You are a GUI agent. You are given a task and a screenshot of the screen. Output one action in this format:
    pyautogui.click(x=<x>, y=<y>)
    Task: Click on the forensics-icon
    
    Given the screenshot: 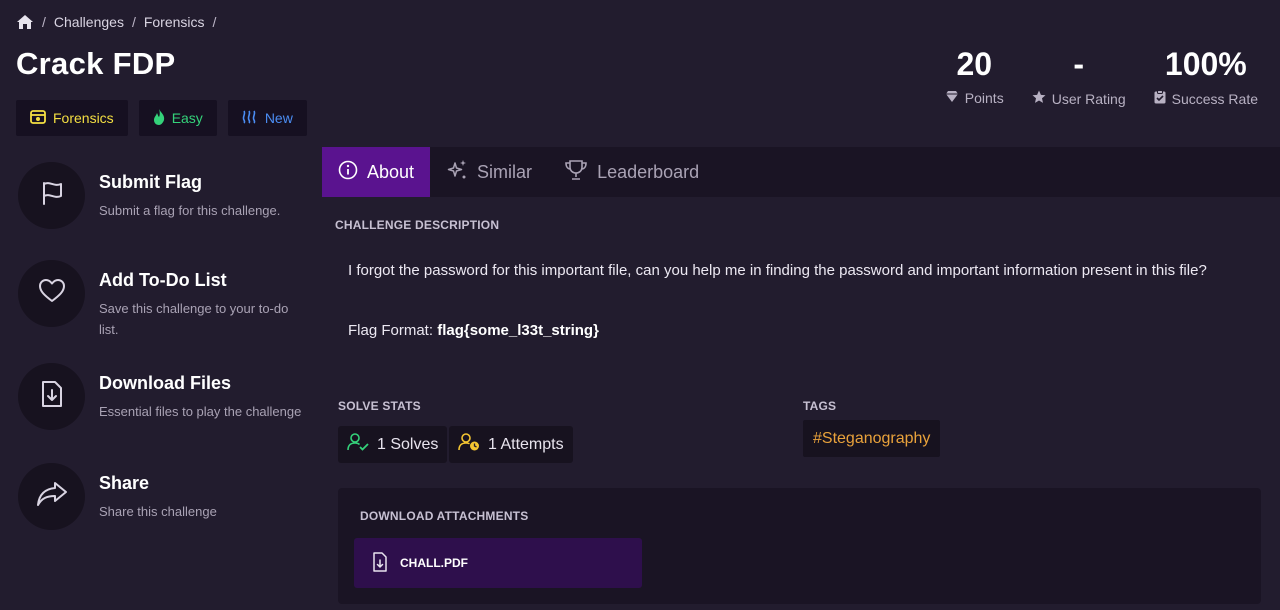 What is the action you would take?
    pyautogui.click(x=38, y=118)
    